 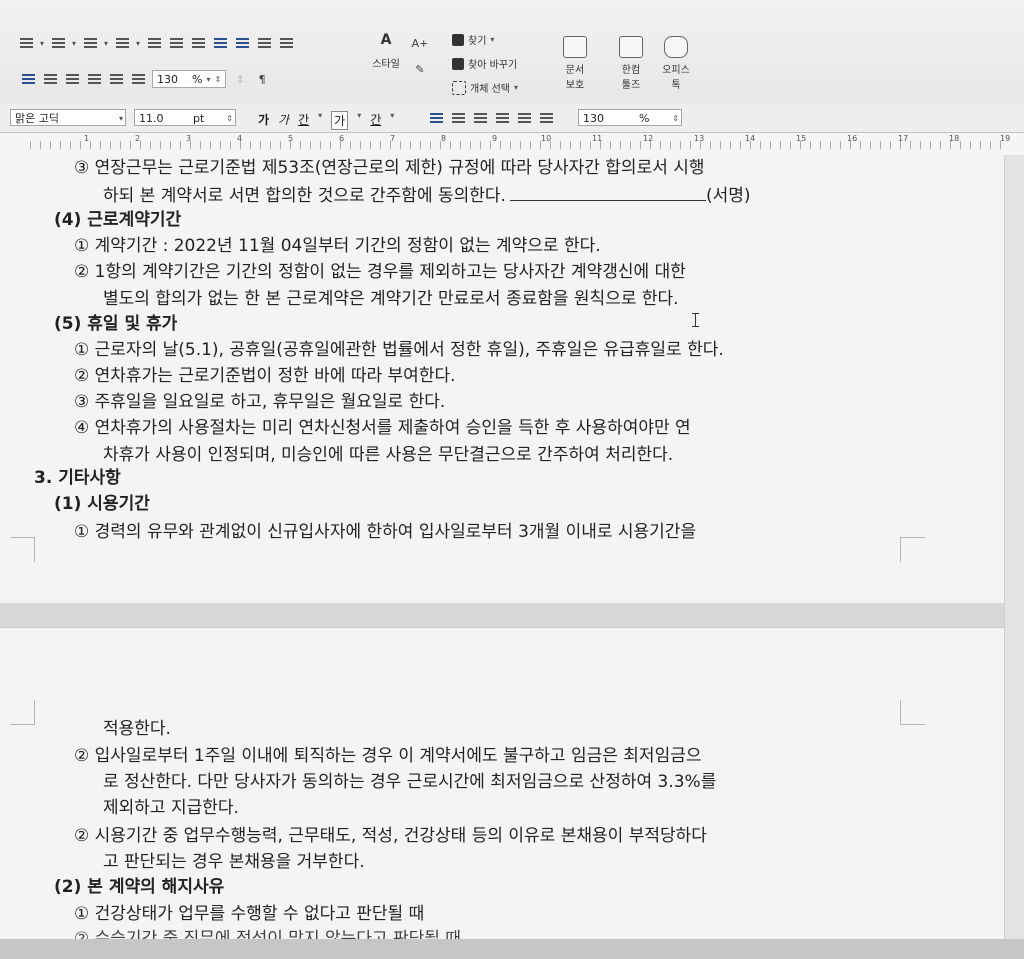 I want to click on outline-list-icon, so click(x=90, y=43).